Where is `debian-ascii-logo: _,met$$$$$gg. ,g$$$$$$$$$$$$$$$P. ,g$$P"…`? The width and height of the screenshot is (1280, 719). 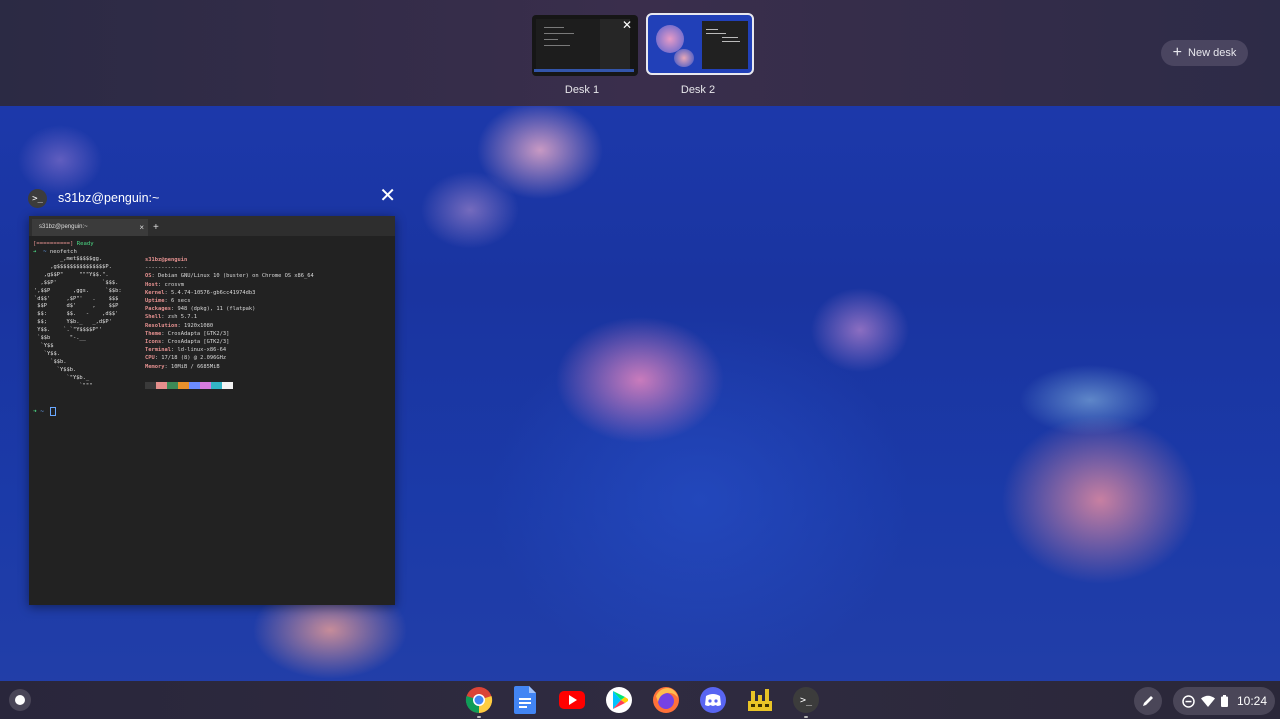
debian-ascii-logo: _,met$$$$$gg. ,g$$$$$$$$$$$$$$$P. ,g$$P"… is located at coordinates (78, 322).